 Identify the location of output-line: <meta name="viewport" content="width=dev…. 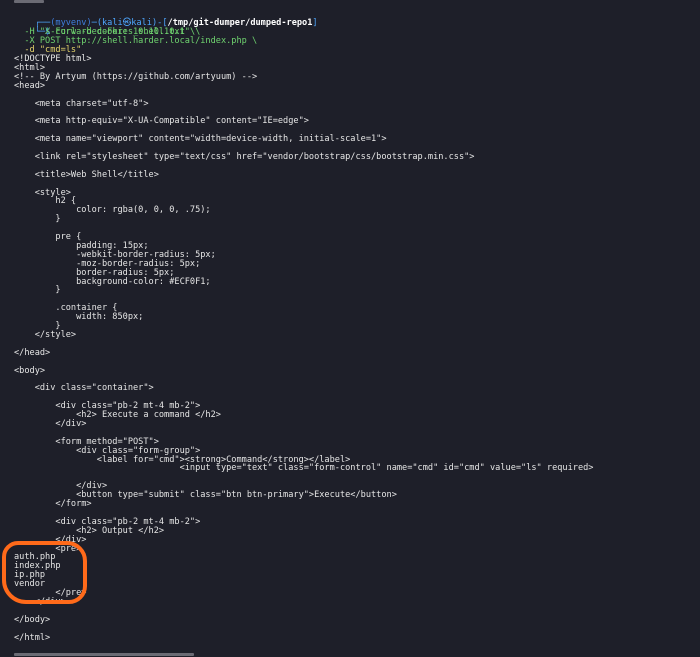
(200, 139).